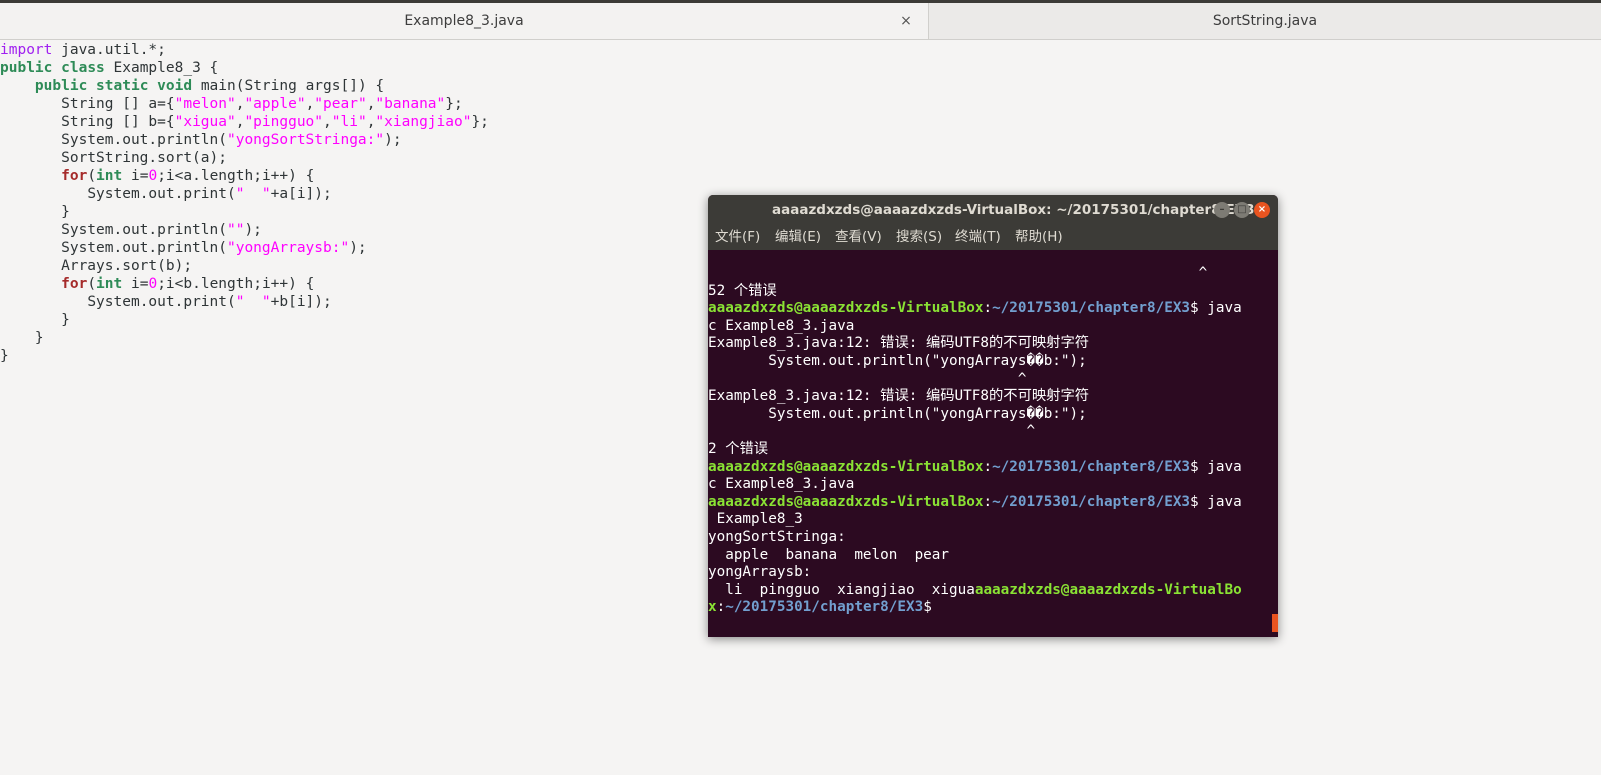  I want to click on terminal-token: 52 个错误, so click(742, 290).